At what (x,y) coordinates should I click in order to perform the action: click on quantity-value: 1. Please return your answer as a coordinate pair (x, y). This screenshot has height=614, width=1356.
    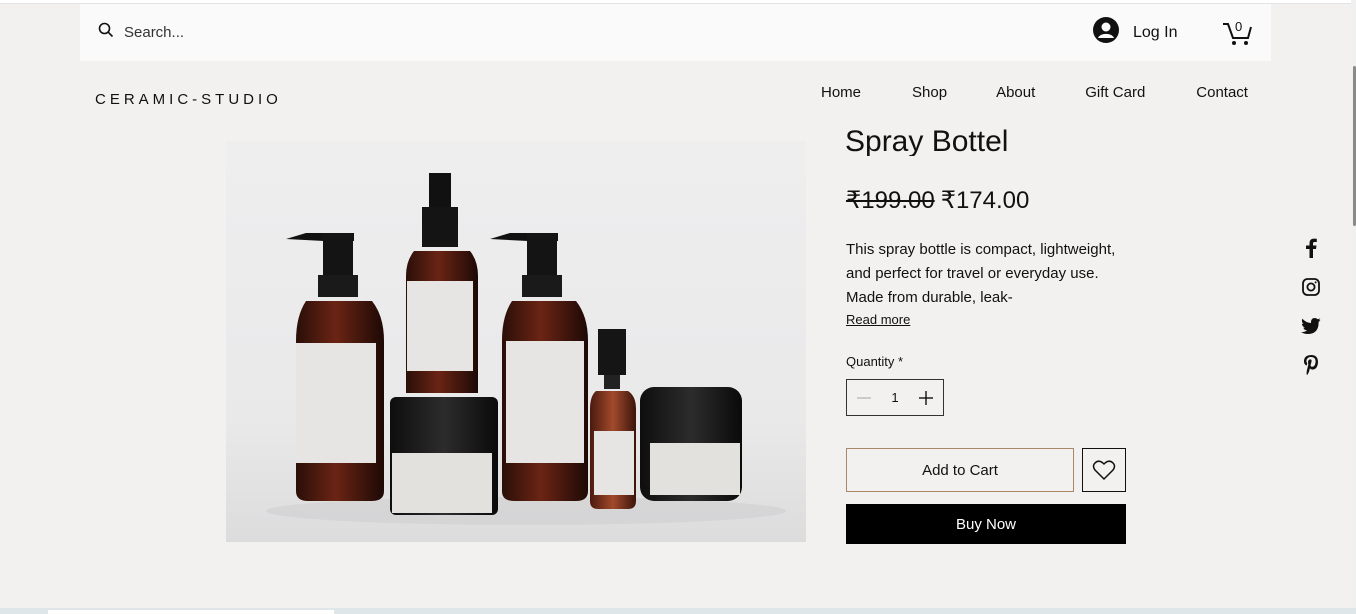
    Looking at the image, I should click on (894, 397).